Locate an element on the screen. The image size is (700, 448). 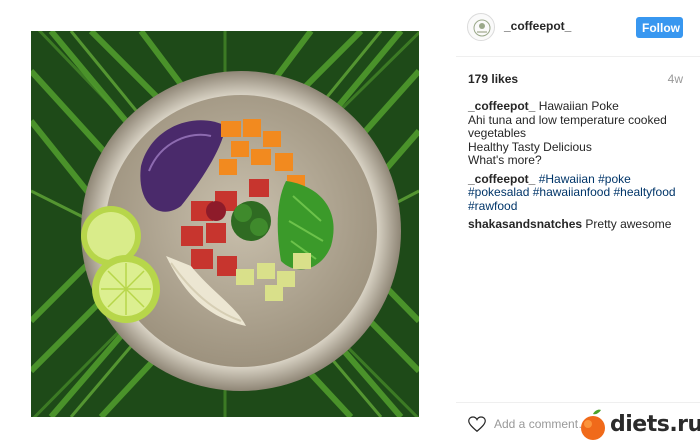
comment-text: Pretty awesome is located at coordinates (628, 224).